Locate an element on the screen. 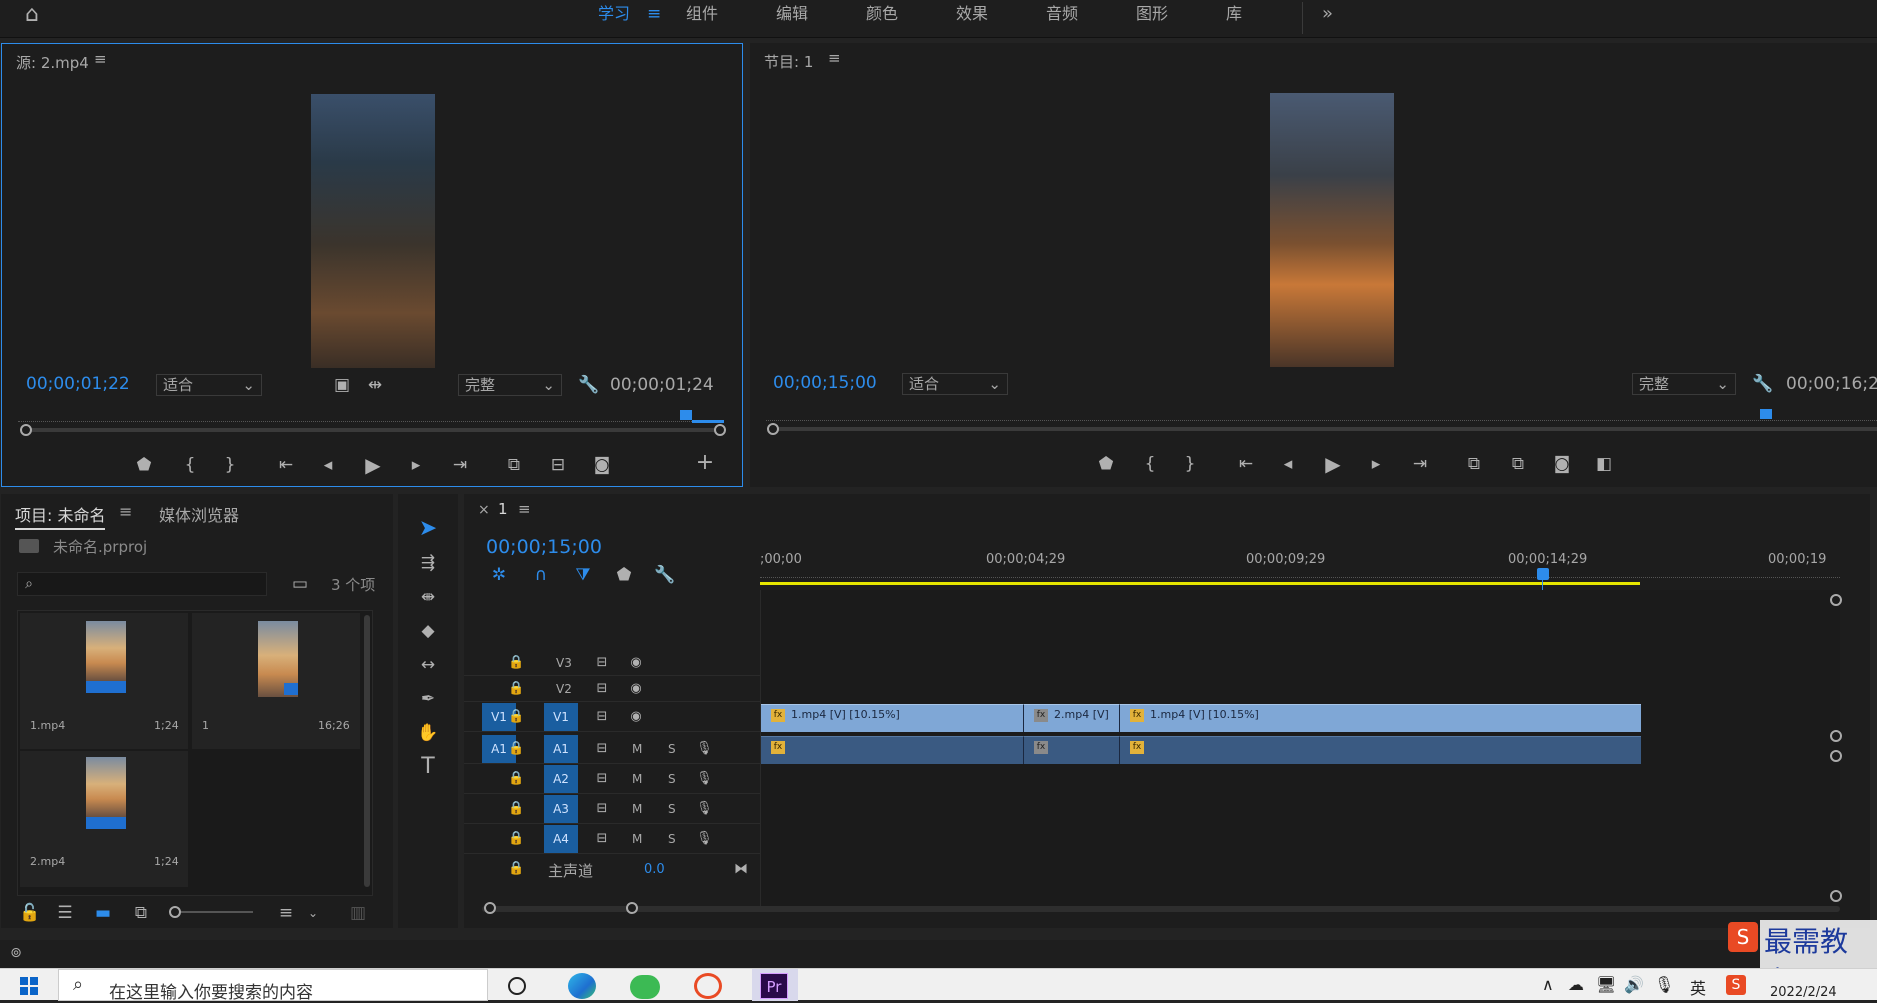 Image resolution: width=1877 pixels, height=1003 pixels. project-menu-icon: ≡ is located at coordinates (125, 511).